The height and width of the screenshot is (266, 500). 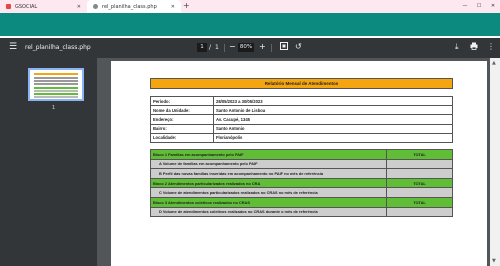 I want to click on browser-tab-gsocial: GSOCIAL ✕, so click(x=43, y=6).